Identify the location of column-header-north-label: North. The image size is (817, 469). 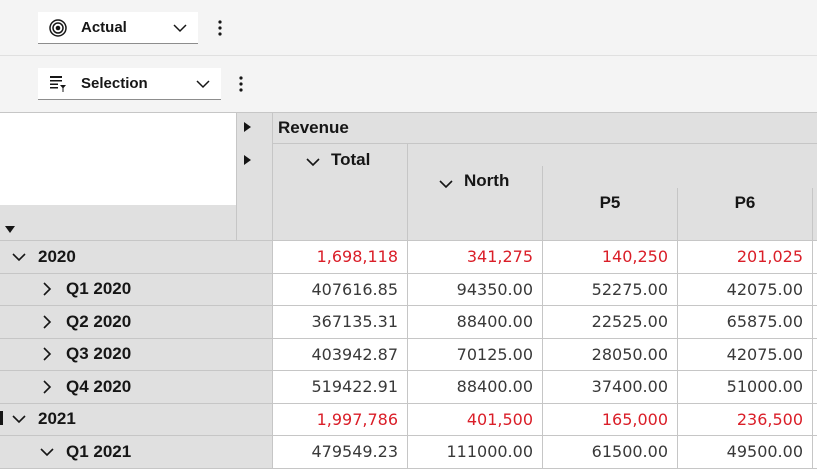
(487, 180).